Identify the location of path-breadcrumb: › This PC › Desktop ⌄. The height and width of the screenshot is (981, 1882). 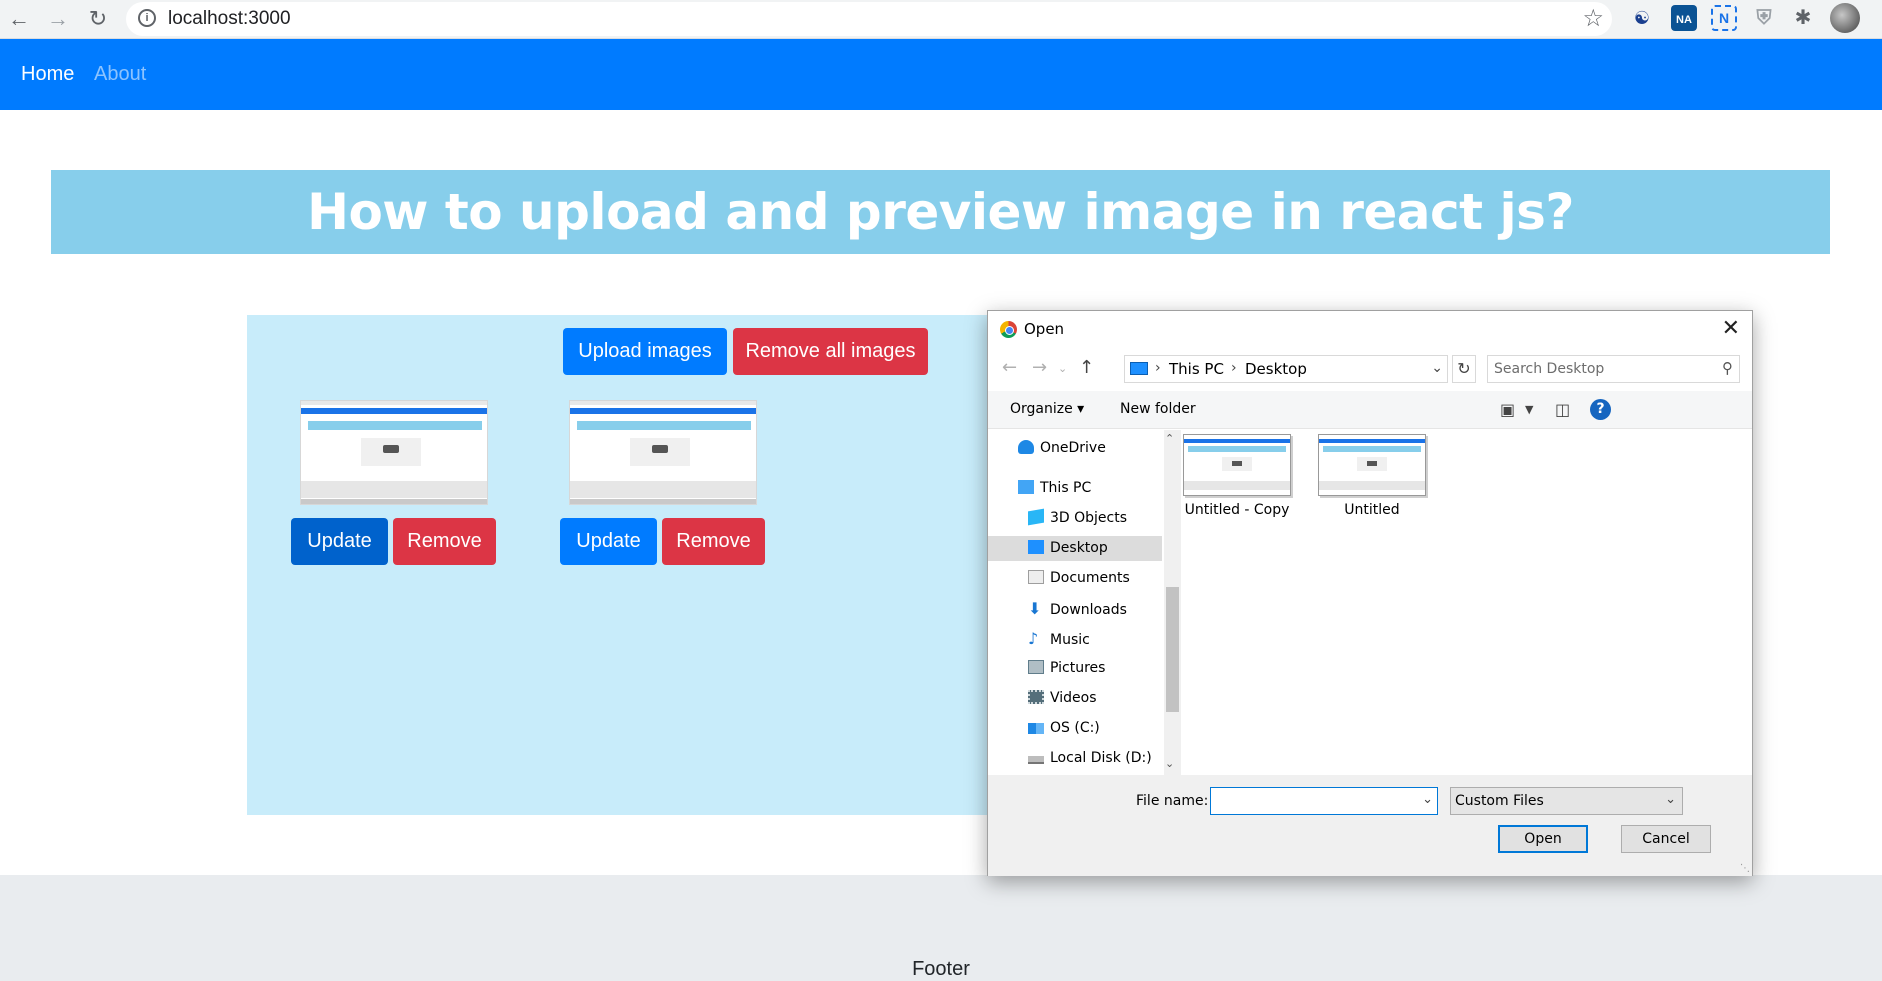
(1286, 369).